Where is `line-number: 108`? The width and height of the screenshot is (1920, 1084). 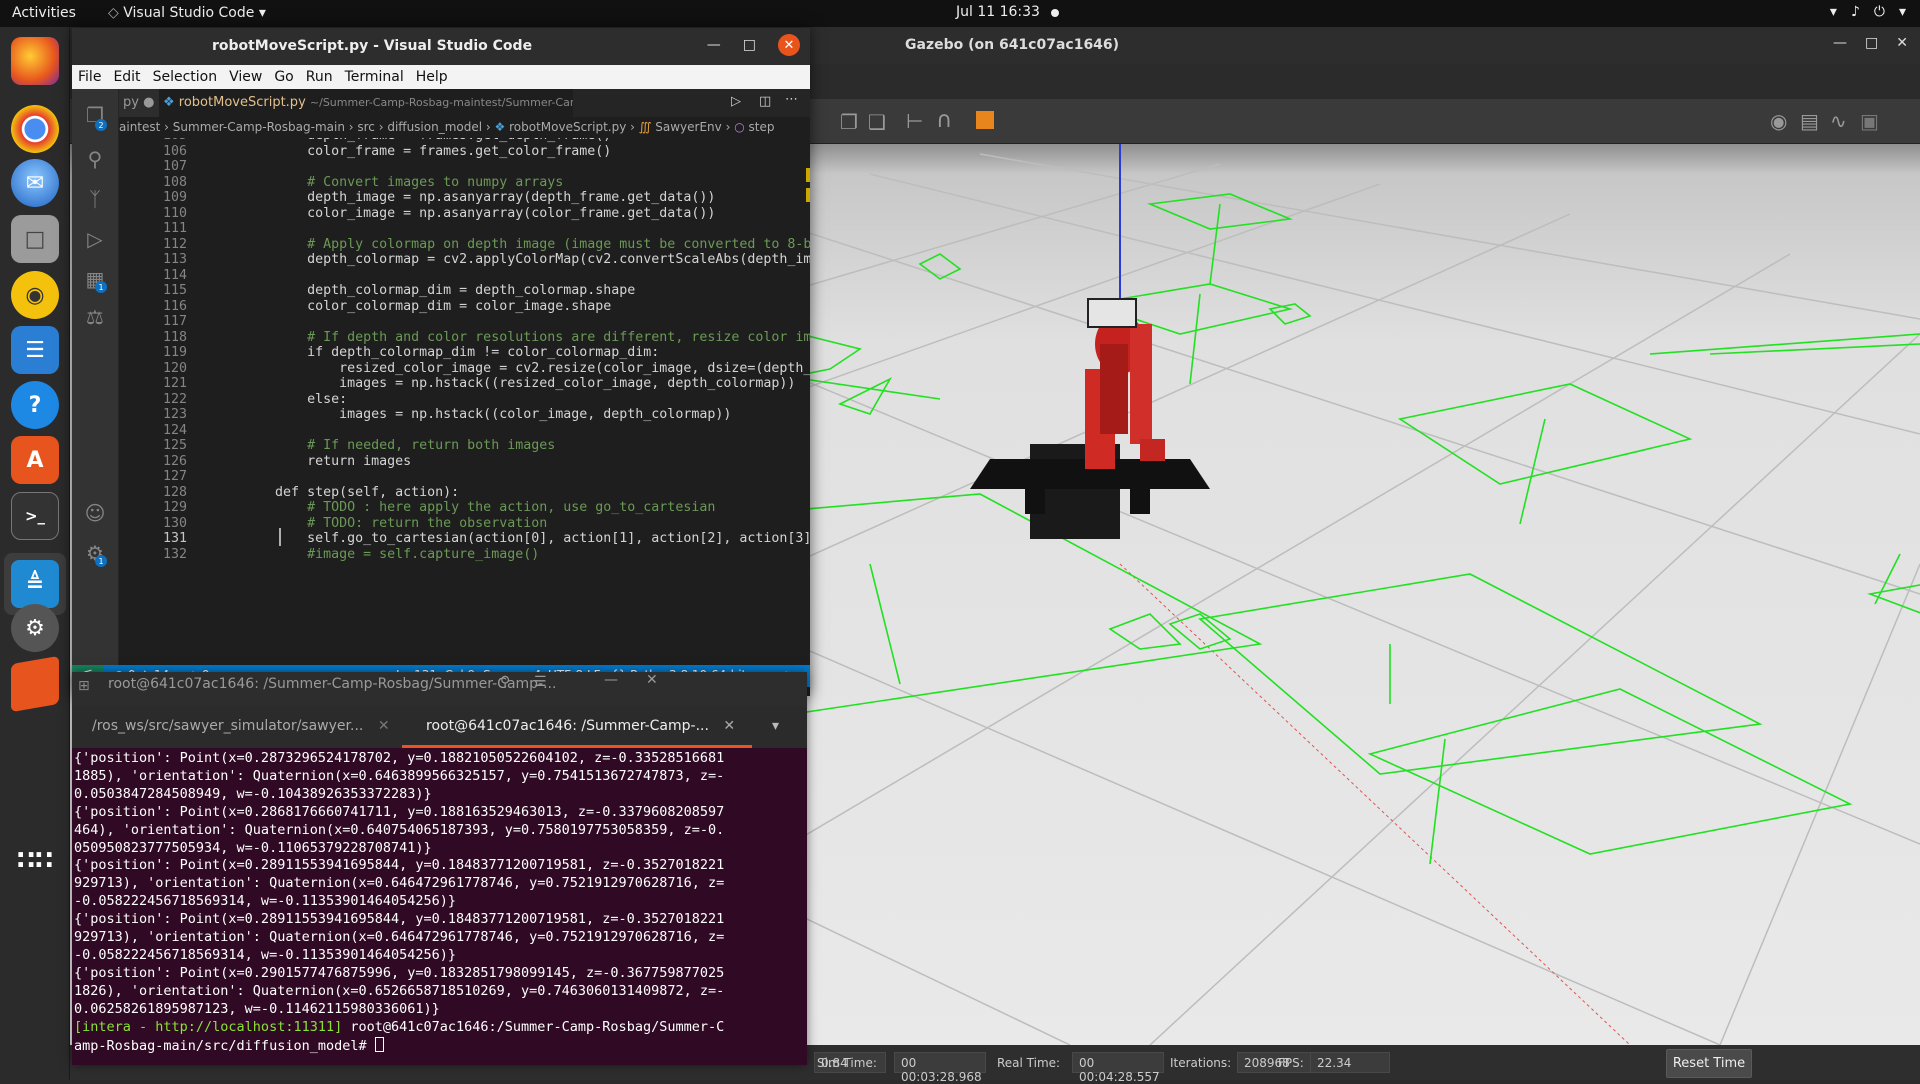
line-number: 108 is located at coordinates (174, 182).